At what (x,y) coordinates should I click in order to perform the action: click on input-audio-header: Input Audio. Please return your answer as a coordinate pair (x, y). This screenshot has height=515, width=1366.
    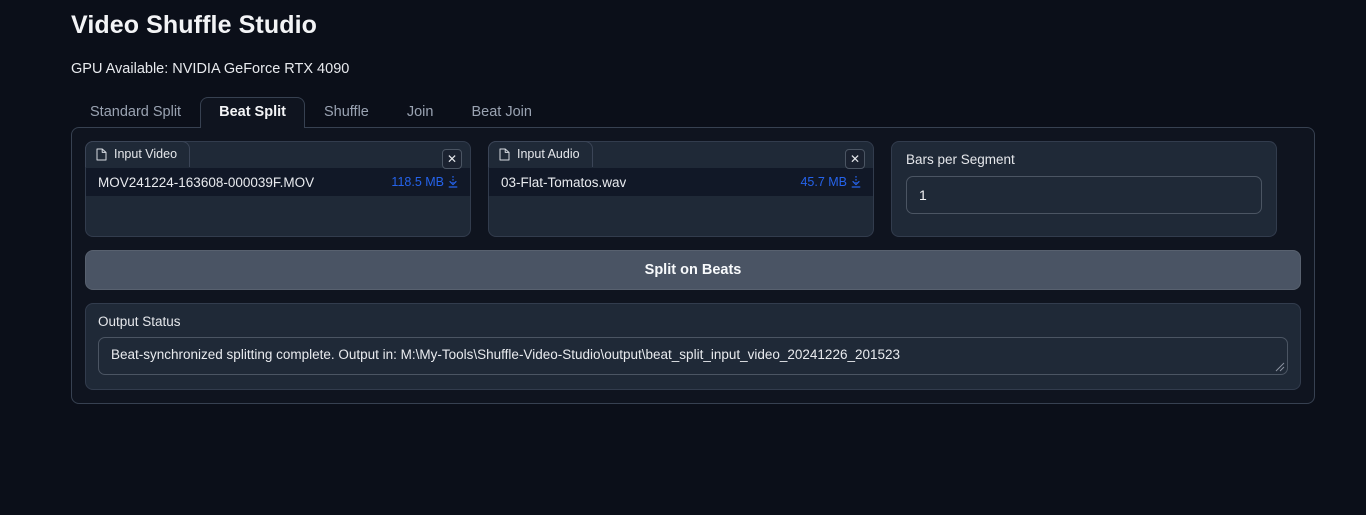
    Looking at the image, I should click on (540, 154).